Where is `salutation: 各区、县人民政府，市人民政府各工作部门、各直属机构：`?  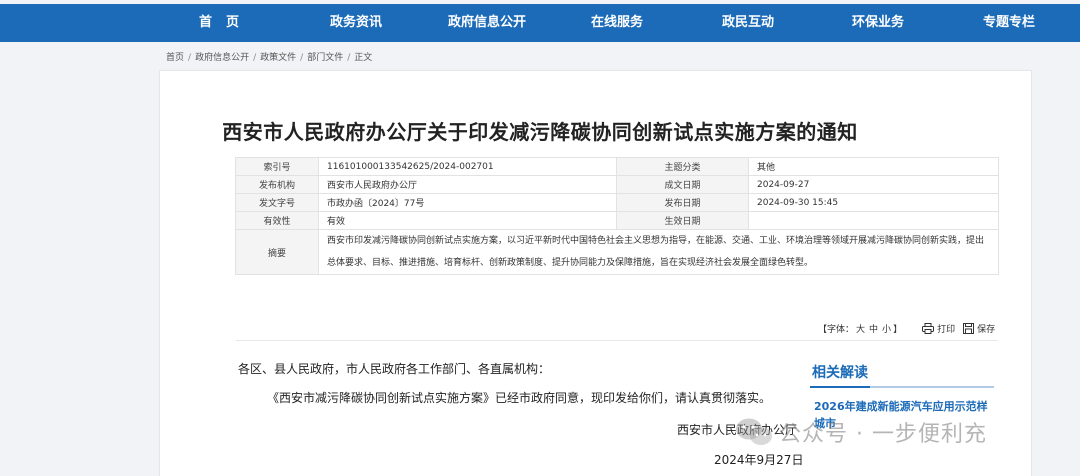 salutation: 各区、县人民政府，市人民政府各工作部门、各直属机构： is located at coordinates (394, 369).